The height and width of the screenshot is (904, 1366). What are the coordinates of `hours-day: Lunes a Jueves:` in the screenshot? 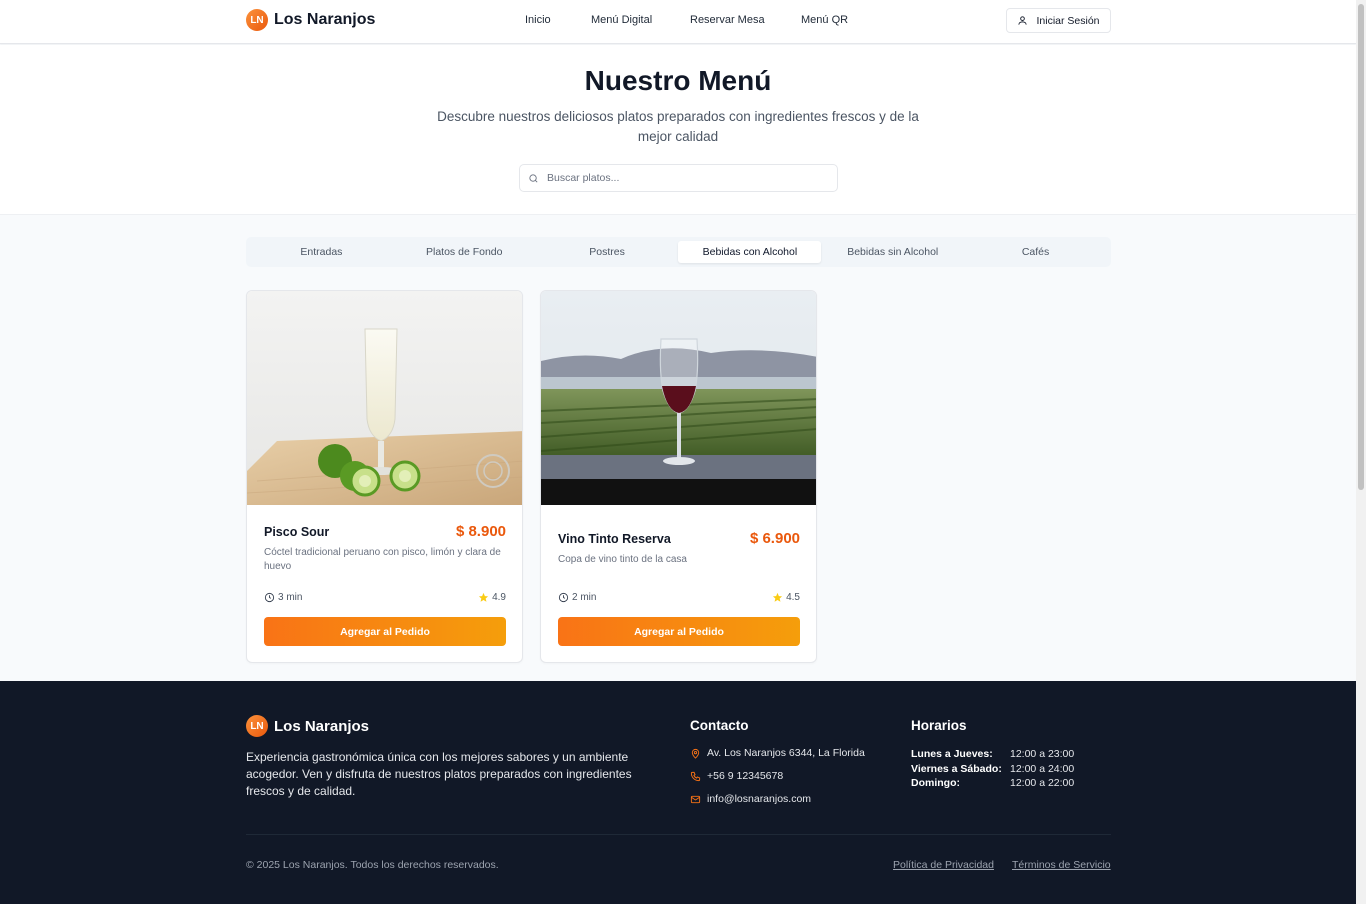 It's located at (952, 754).